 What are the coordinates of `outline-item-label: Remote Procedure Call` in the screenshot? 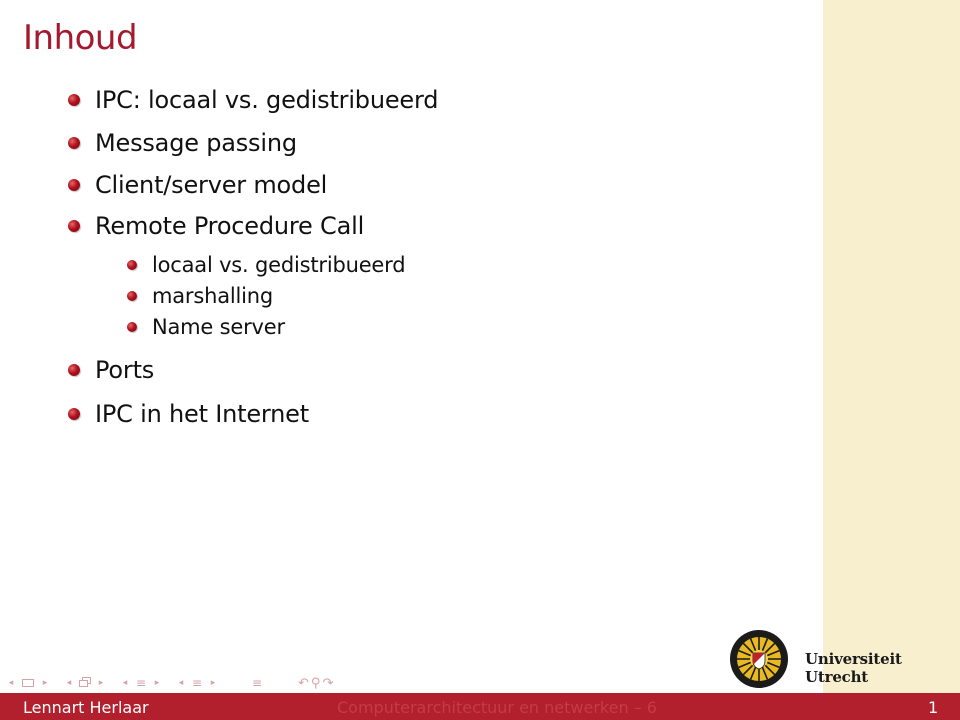 It's located at (230, 226).